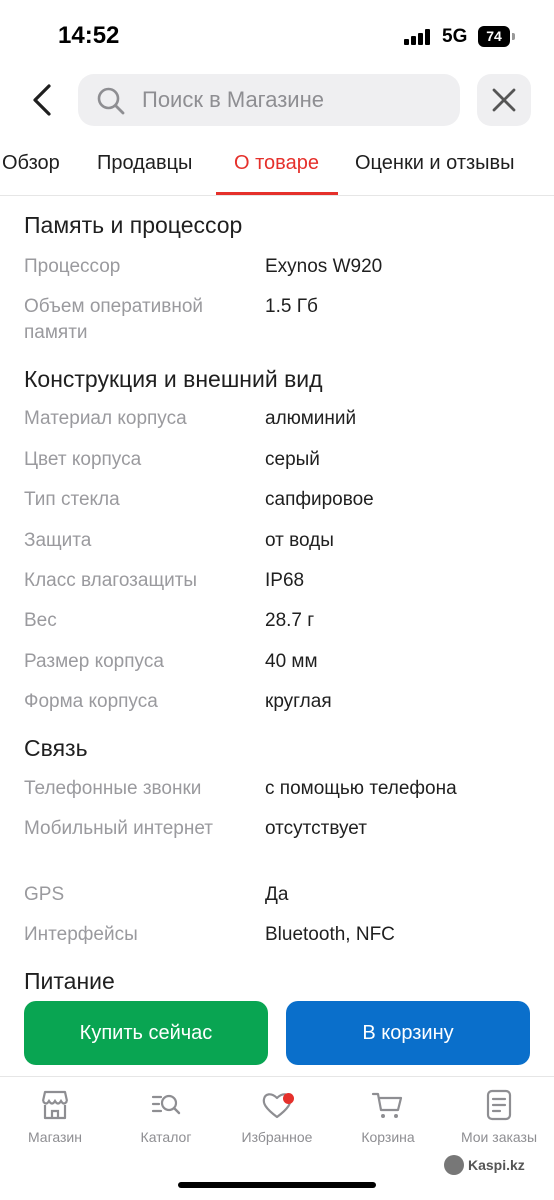  Describe the element at coordinates (455, 36) in the screenshot. I see `network-type: 5G` at that location.